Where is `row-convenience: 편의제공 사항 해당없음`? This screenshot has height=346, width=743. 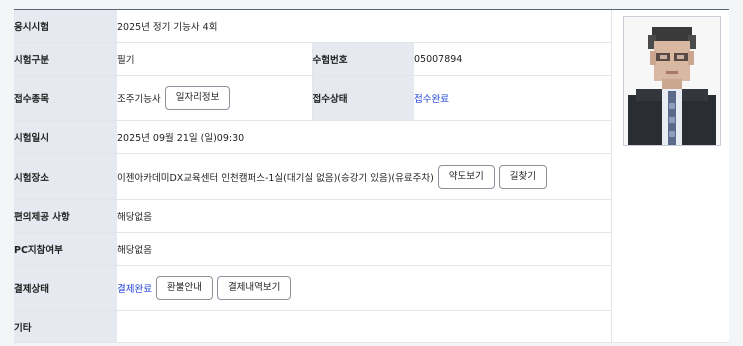
row-convenience: 편의제공 사항 해당없음 is located at coordinates (313, 216).